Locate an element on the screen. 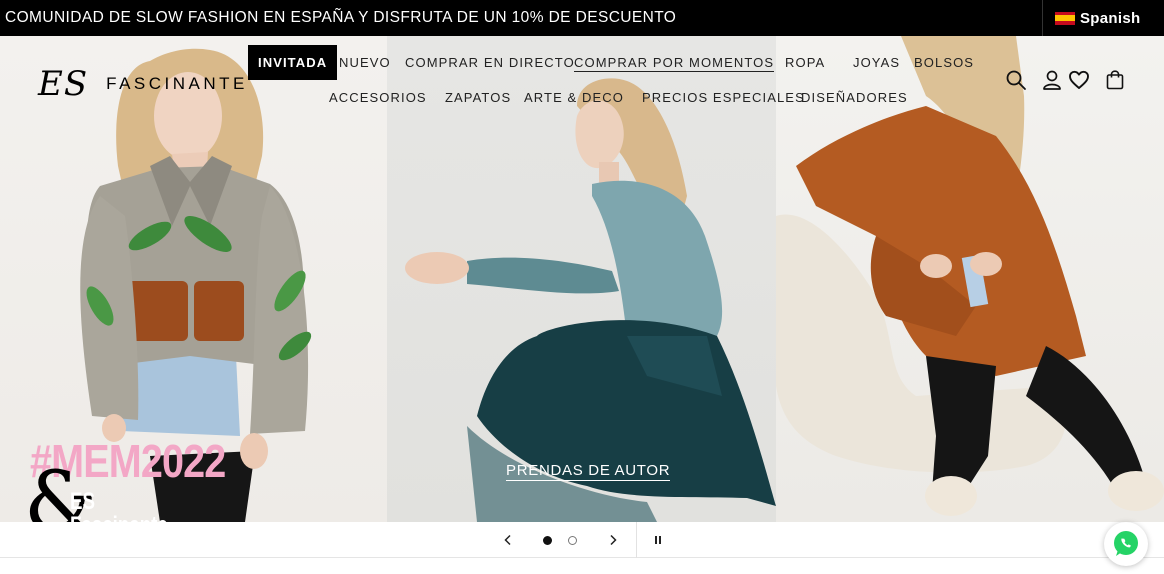 The image size is (1164, 574). slider-prev-button is located at coordinates (508, 540).